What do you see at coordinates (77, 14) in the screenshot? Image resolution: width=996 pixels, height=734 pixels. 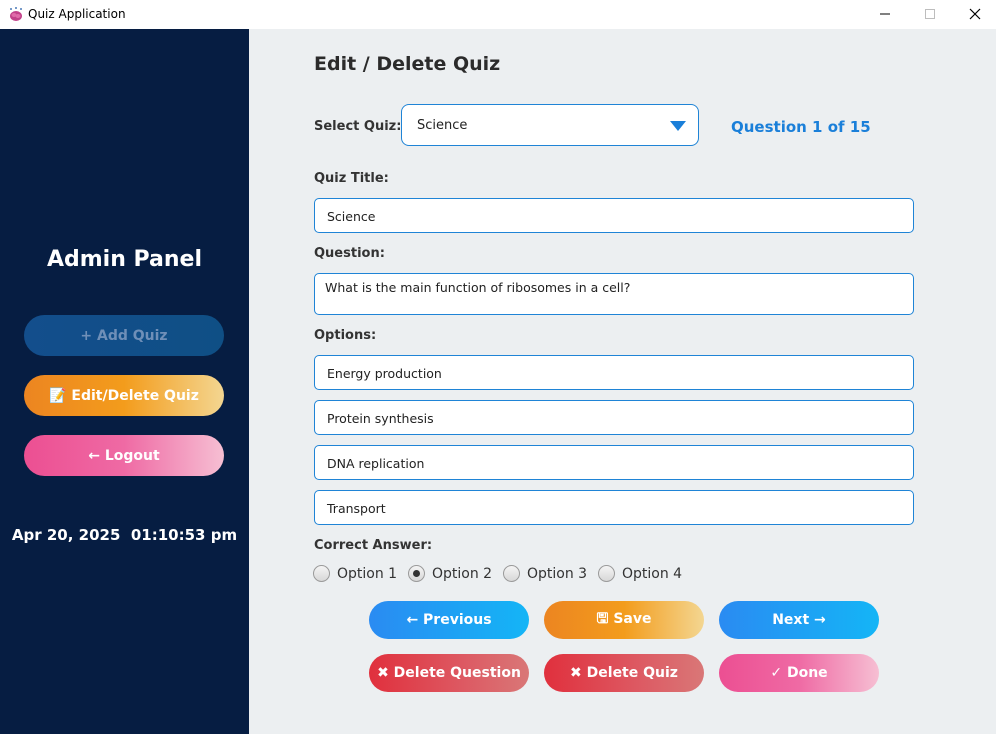 I see `window-title: Quiz Application` at bounding box center [77, 14].